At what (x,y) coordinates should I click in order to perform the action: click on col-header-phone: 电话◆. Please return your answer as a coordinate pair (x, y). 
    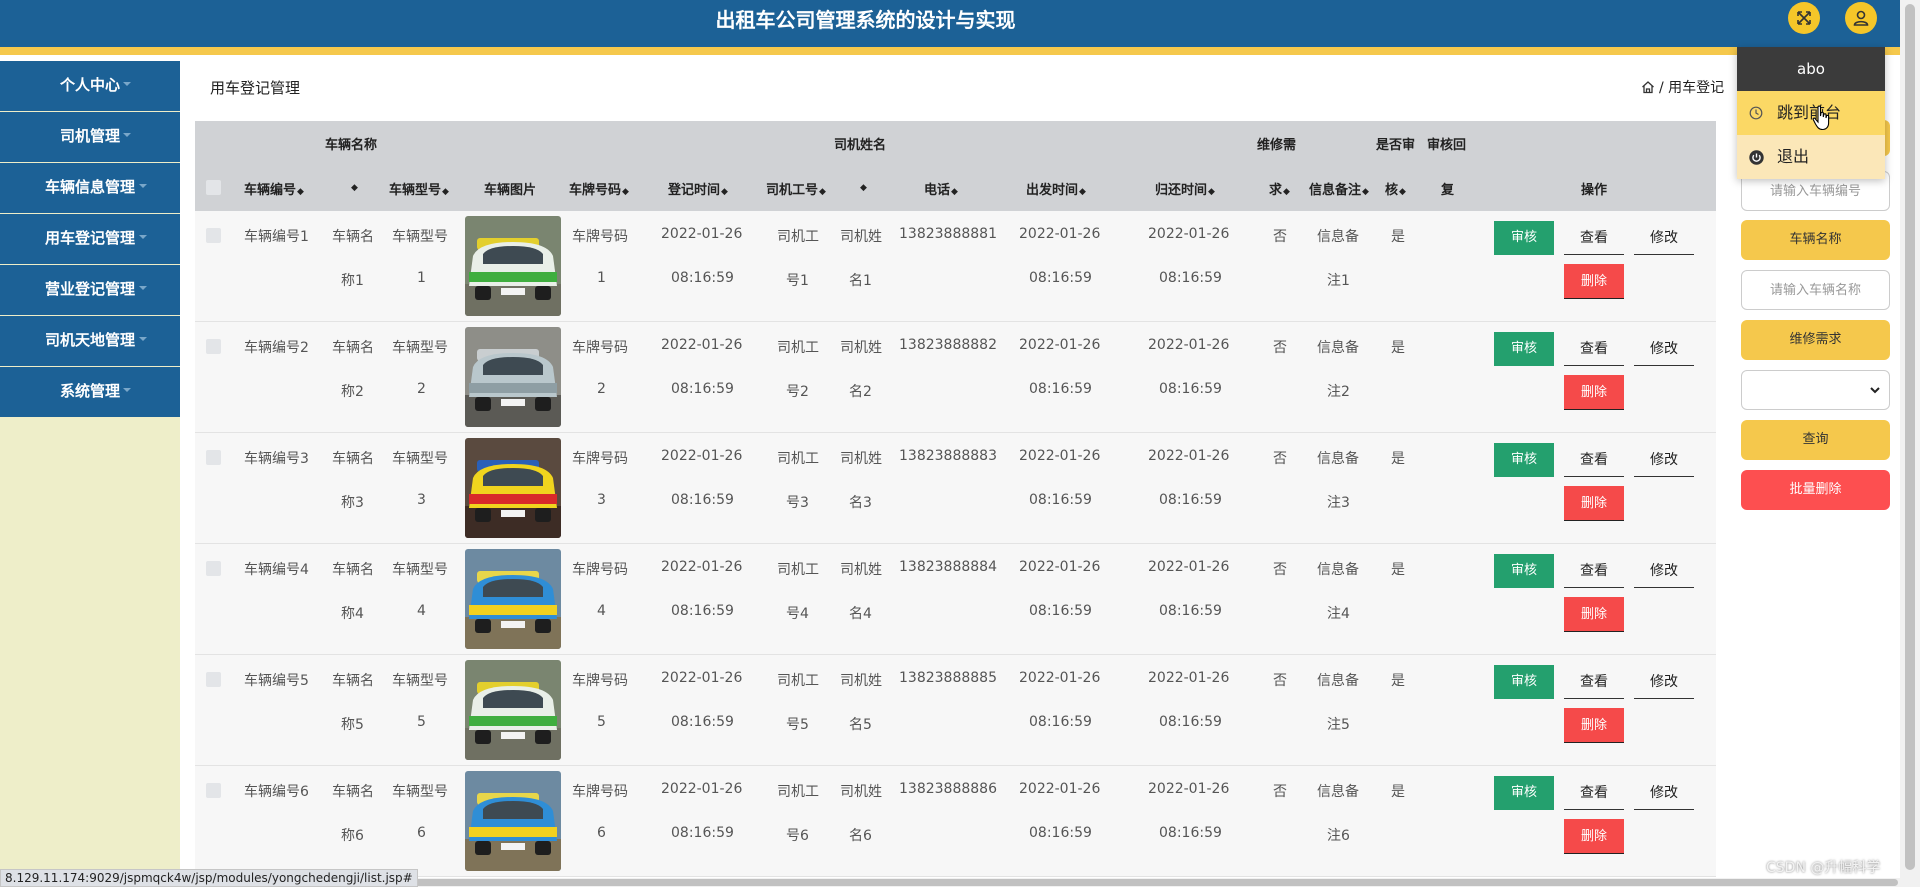
    Looking at the image, I should click on (941, 188).